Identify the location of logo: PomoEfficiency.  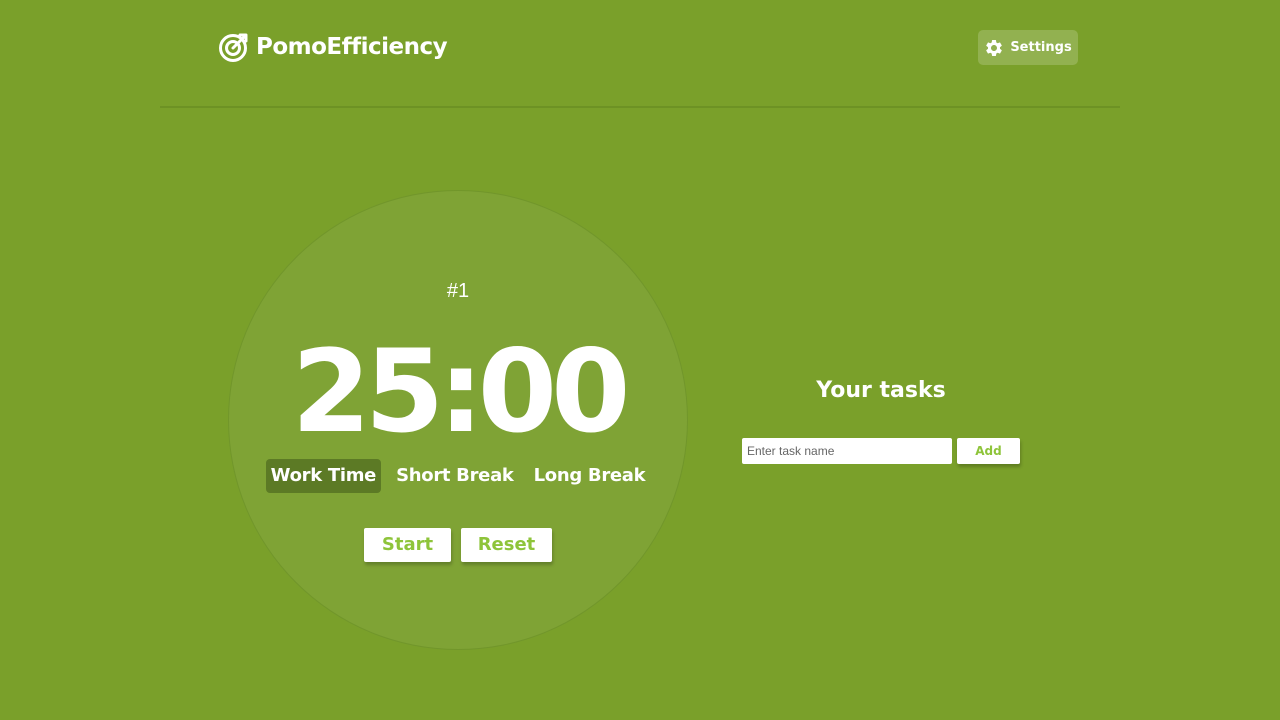
(333, 47).